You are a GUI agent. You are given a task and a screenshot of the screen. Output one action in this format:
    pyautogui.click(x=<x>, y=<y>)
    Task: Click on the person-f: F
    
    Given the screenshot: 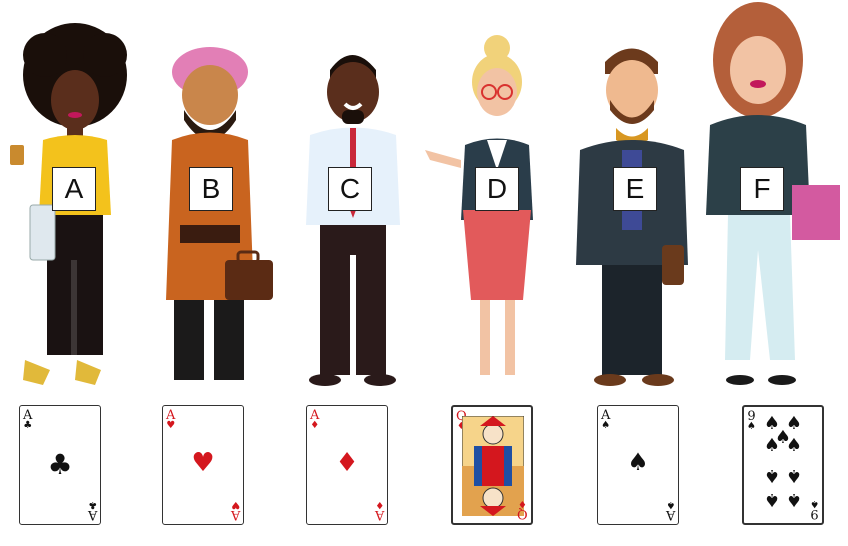 What is the action you would take?
    pyautogui.click(x=770, y=197)
    